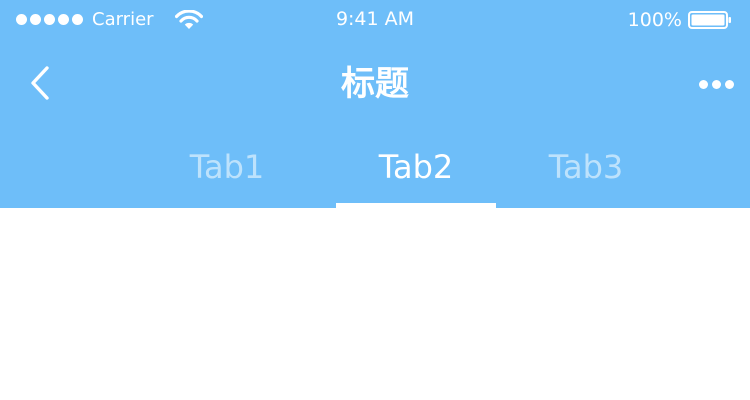  I want to click on tab-label: Tab2, so click(416, 167).